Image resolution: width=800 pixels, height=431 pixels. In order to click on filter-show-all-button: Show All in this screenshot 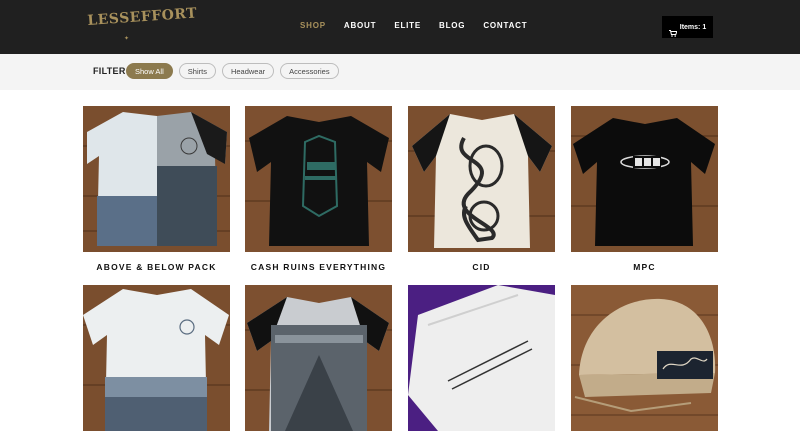, I will do `click(149, 71)`.